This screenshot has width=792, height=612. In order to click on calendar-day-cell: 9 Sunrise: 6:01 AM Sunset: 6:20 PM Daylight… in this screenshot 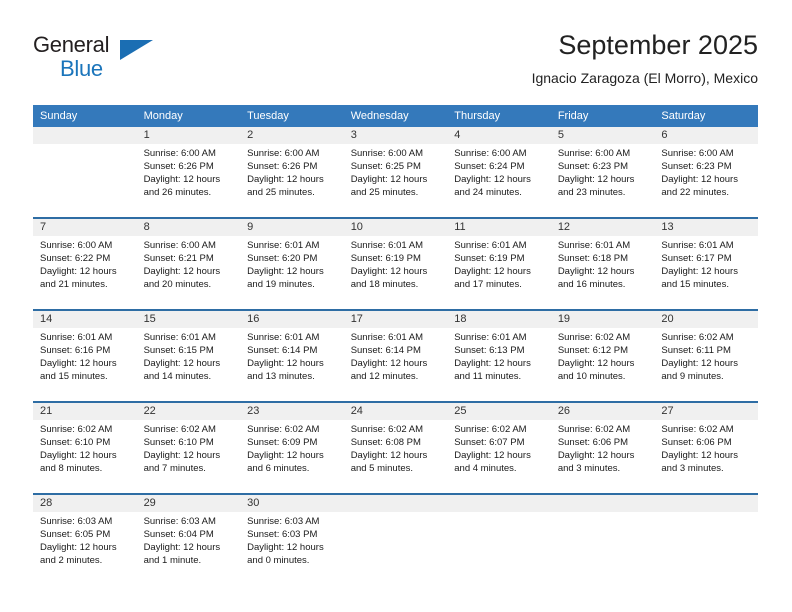, I will do `click(292, 263)`.